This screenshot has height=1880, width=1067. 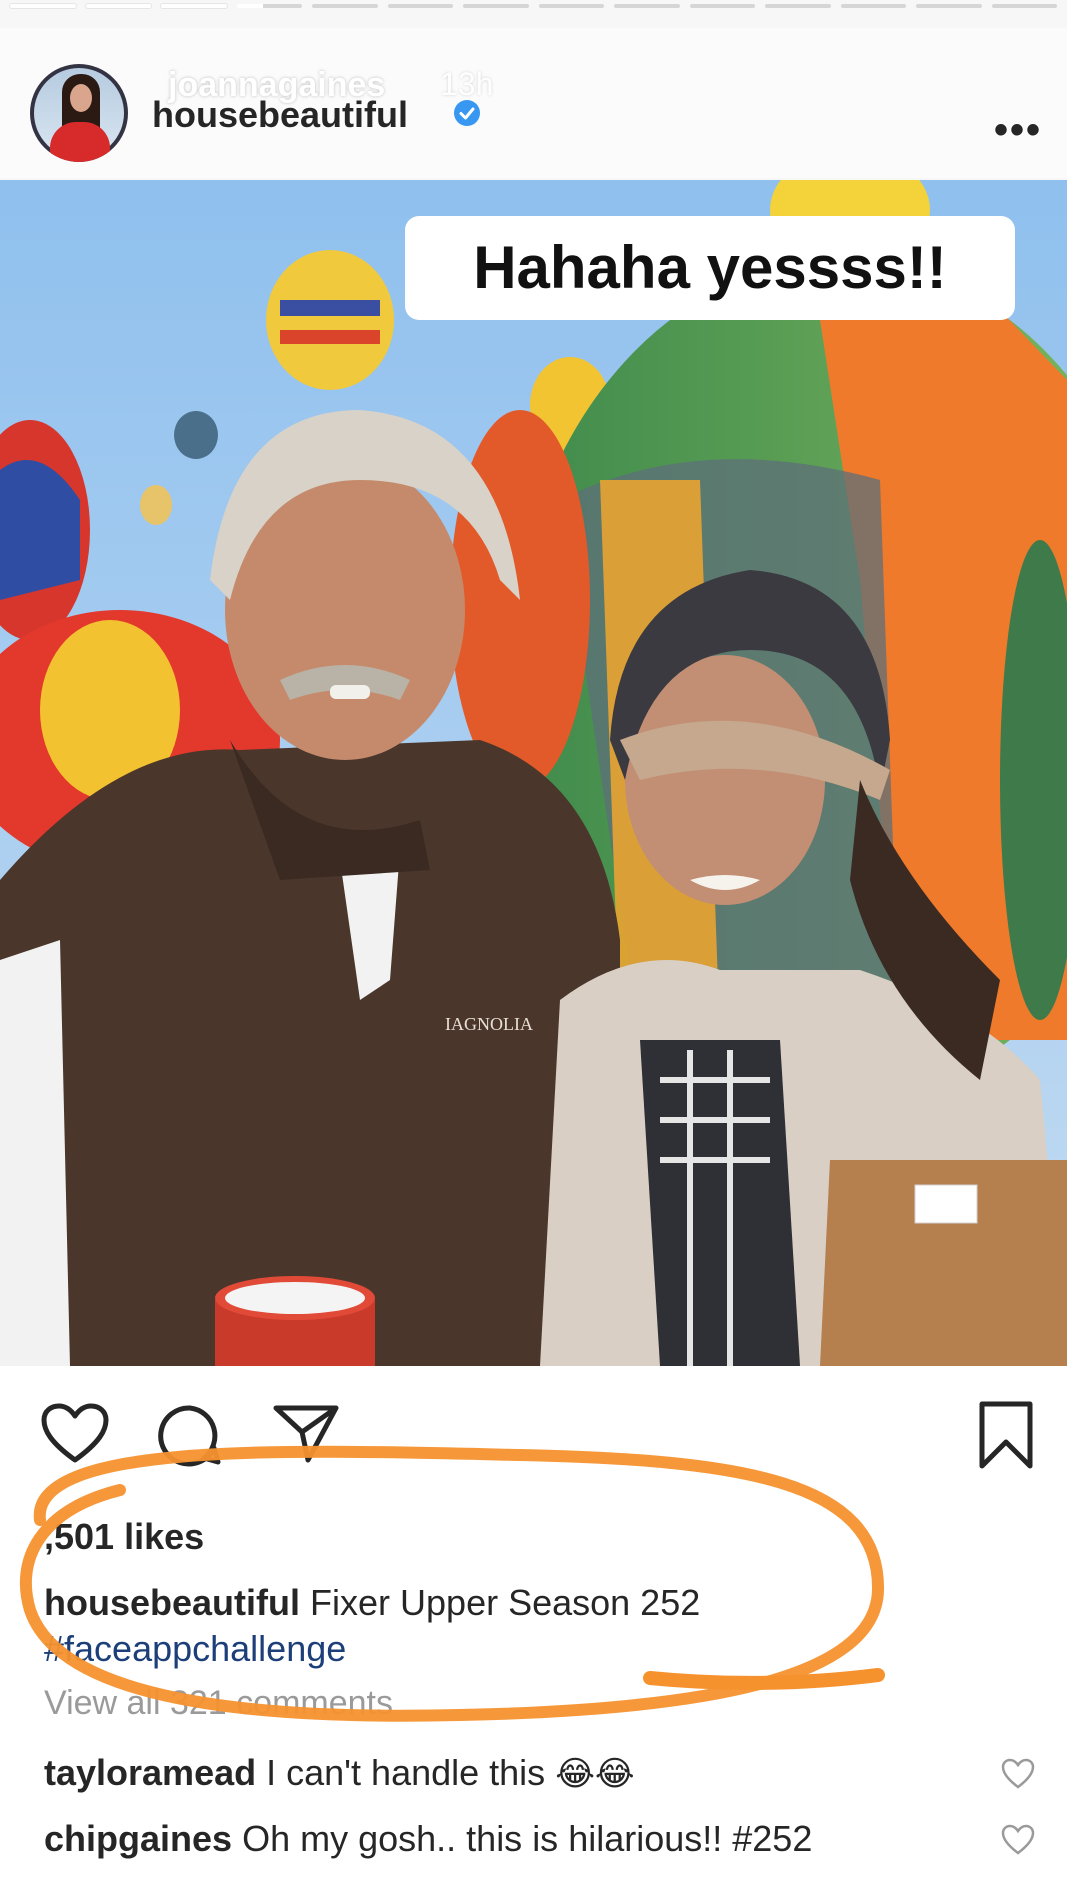 What do you see at coordinates (172, 1602) in the screenshot?
I see `caption-username: housebeautiful` at bounding box center [172, 1602].